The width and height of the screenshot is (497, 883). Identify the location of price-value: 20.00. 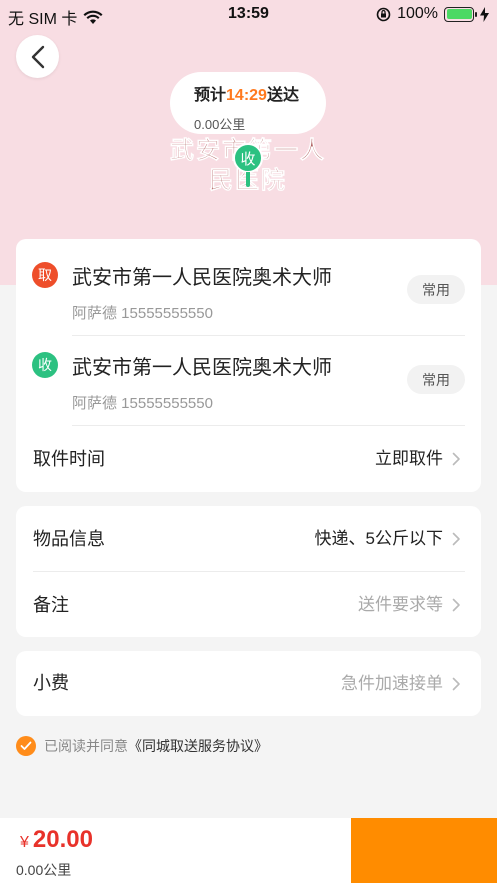
(62, 839).